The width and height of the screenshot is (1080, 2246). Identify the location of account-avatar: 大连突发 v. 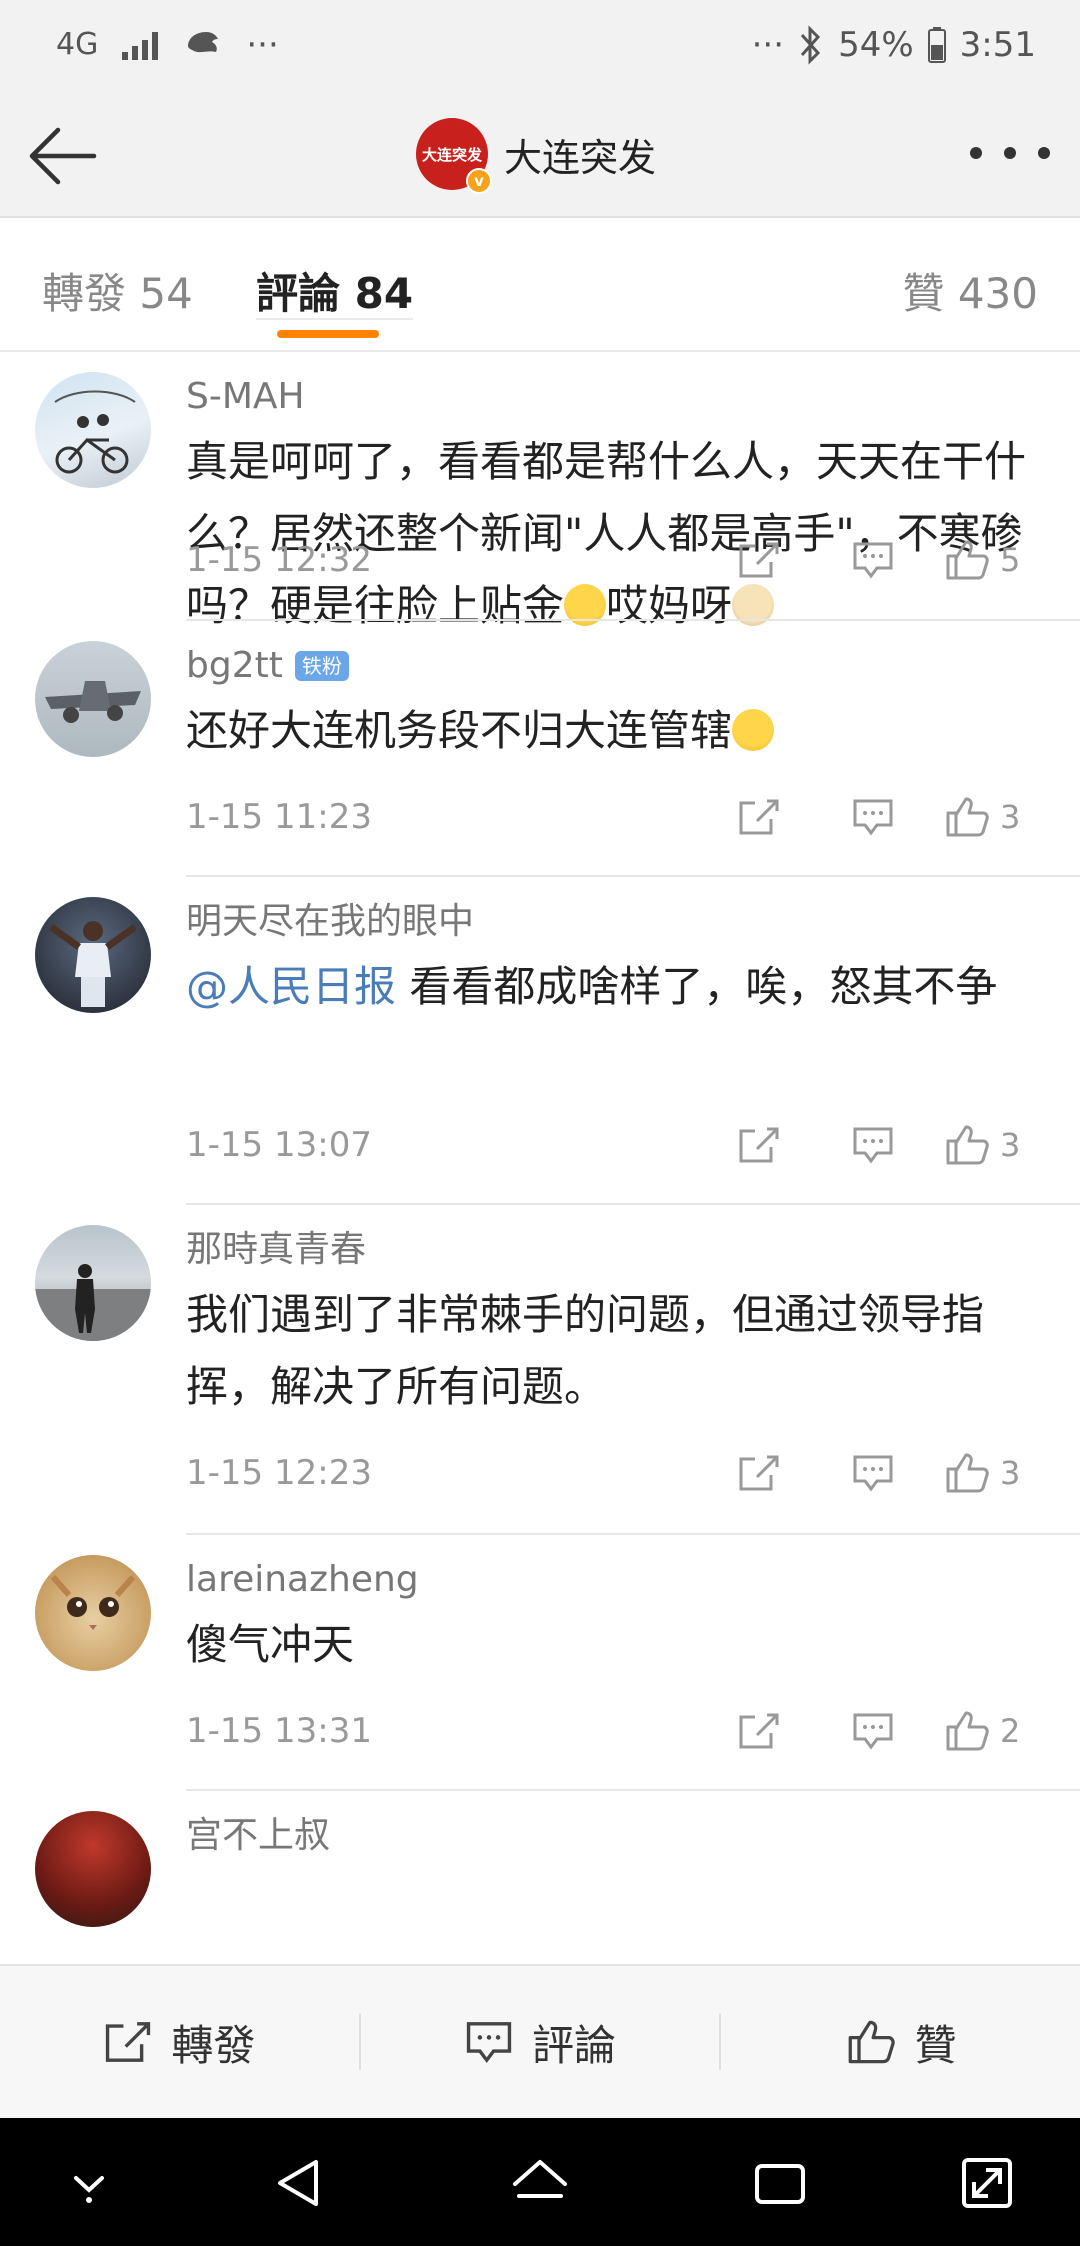
(454, 156).